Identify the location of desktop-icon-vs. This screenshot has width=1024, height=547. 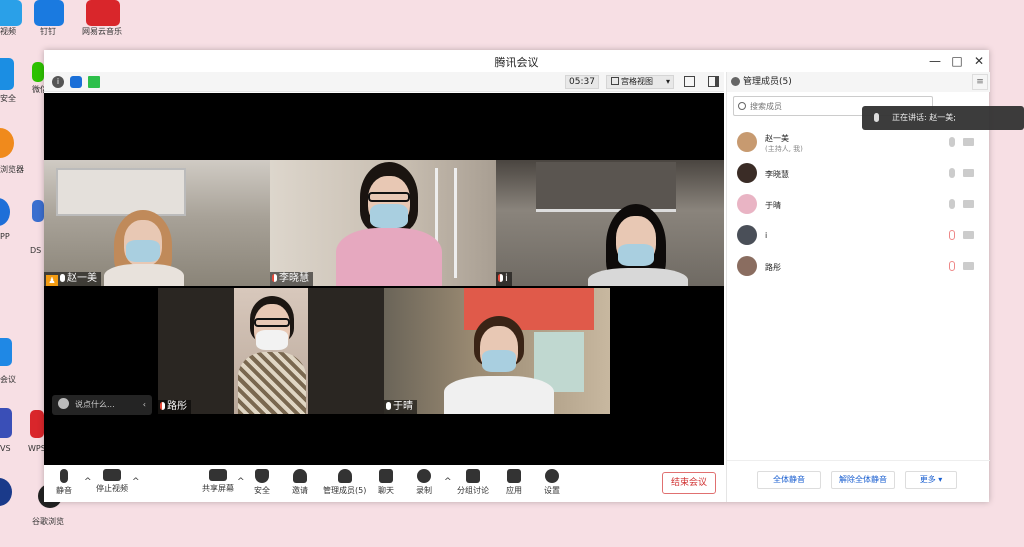
(6, 423).